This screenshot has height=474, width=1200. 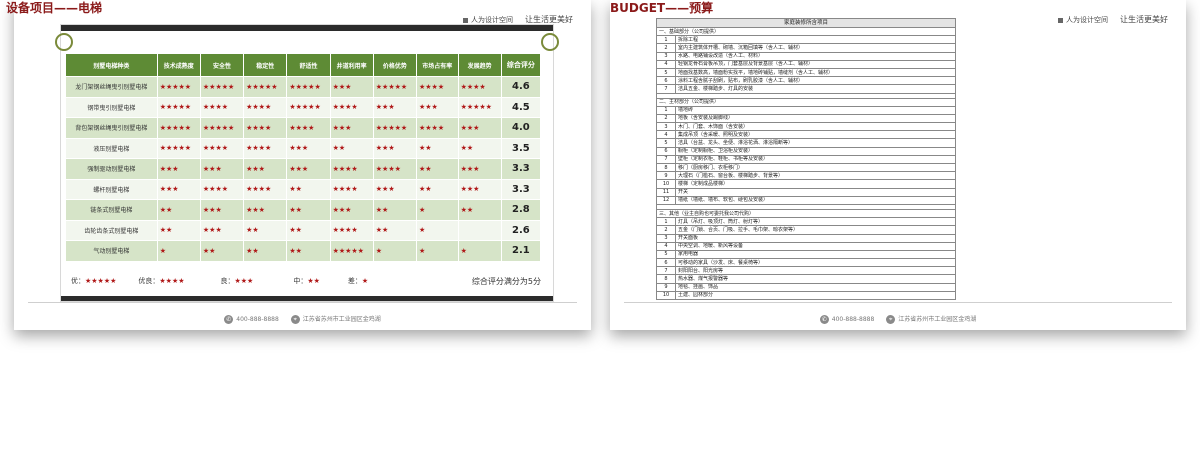 What do you see at coordinates (666, 254) in the screenshot?
I see `item-number: 5` at bounding box center [666, 254].